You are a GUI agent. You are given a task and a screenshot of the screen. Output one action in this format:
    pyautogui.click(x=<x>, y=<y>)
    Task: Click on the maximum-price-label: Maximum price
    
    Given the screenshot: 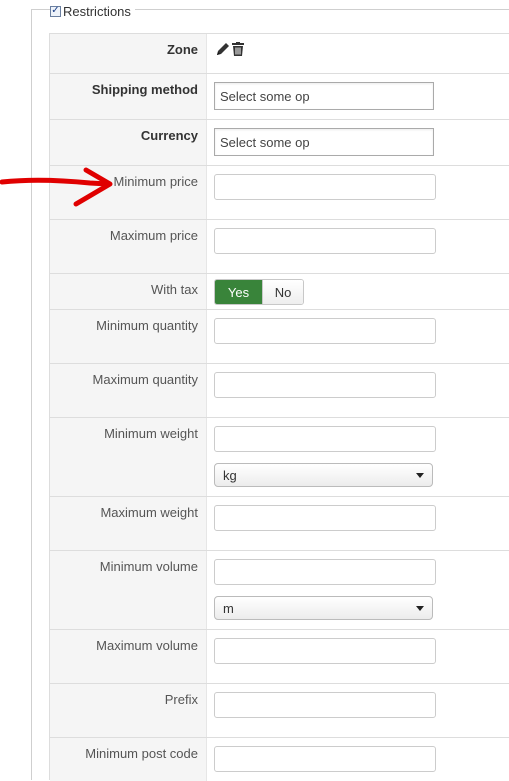 What is the action you would take?
    pyautogui.click(x=153, y=235)
    